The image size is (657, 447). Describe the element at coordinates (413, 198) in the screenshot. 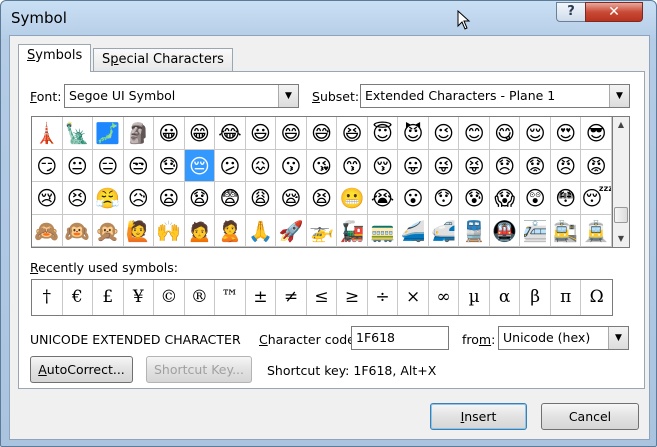

I see `symbol-cell: 😮` at that location.